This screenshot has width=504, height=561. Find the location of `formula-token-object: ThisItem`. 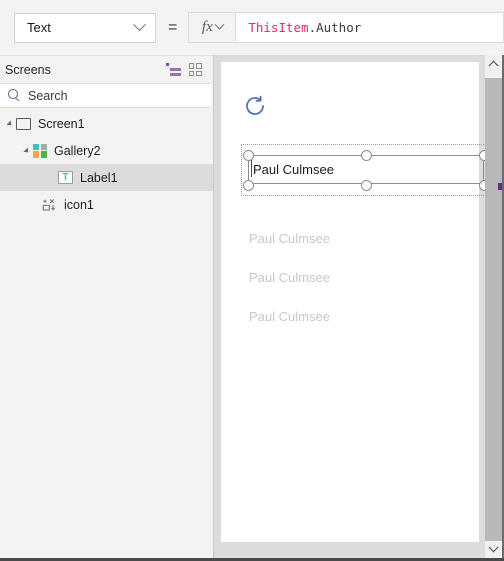

formula-token-object: ThisItem is located at coordinates (278, 27).